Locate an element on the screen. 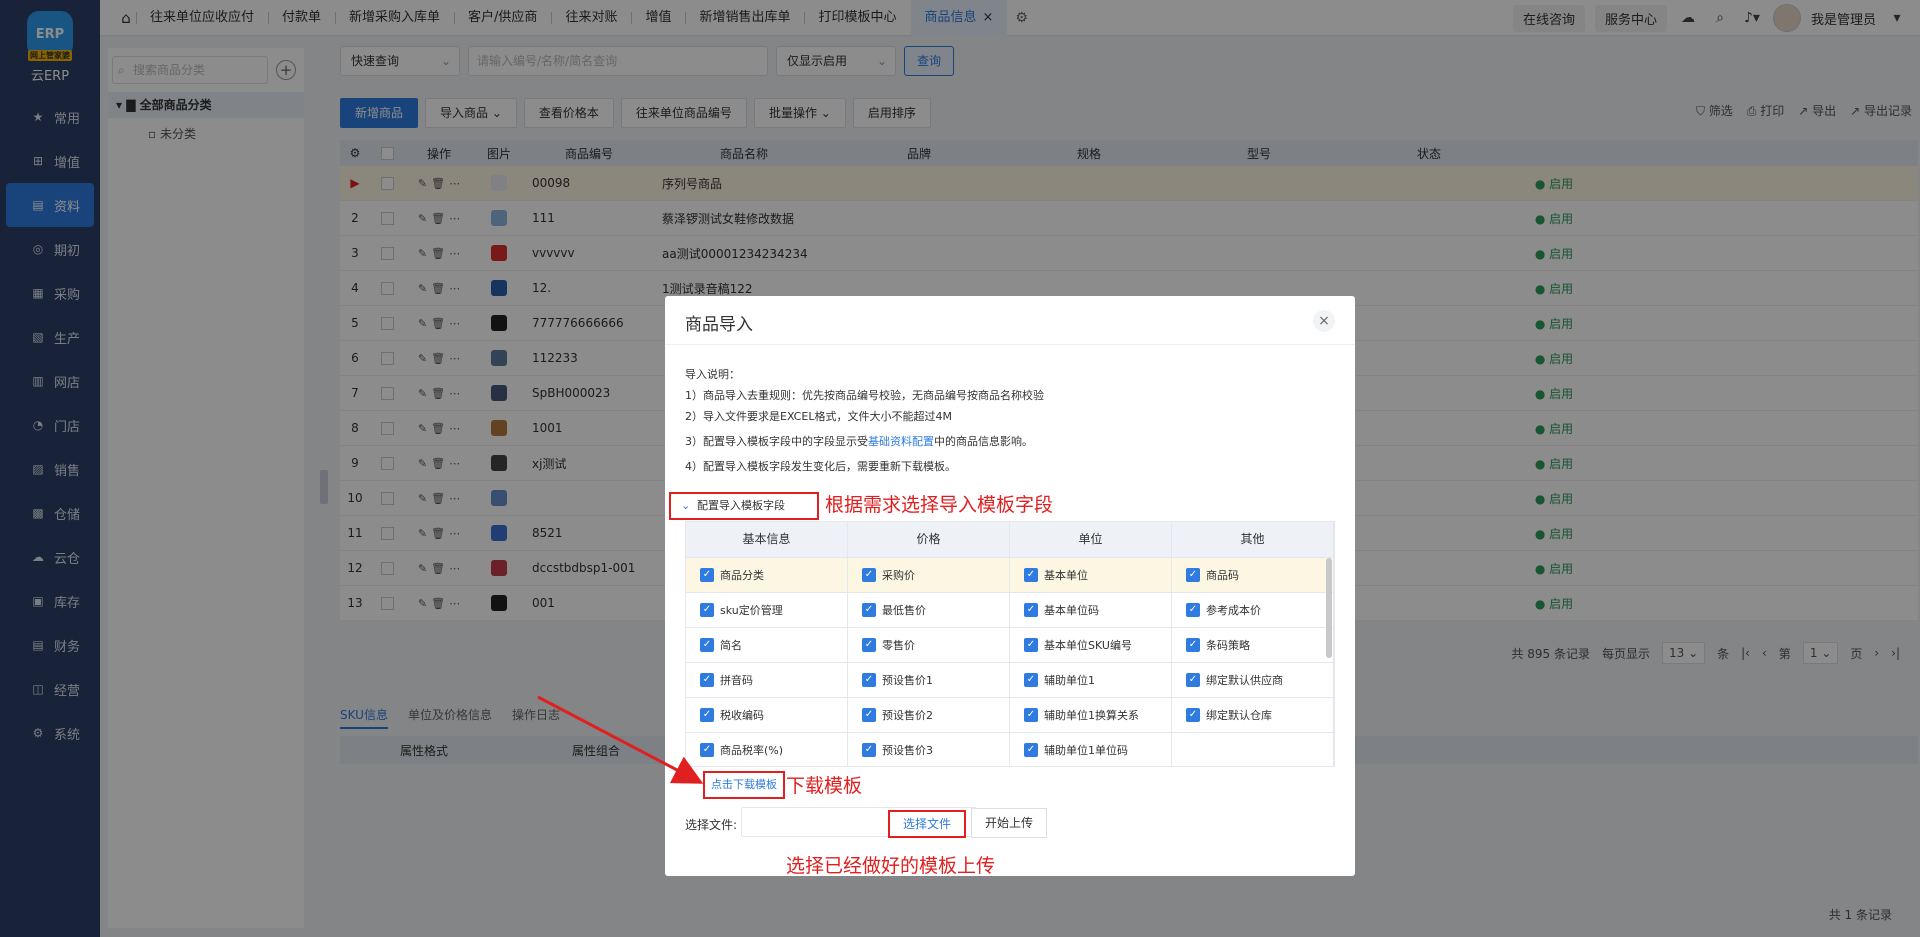 This screenshot has width=1920, height=937. field-config-row: ✓ 税收编码 ✓ 预设售价2 ✓ 辅助单位1换算关系 ✓ 绑定默认仓库 is located at coordinates (1010, 714).